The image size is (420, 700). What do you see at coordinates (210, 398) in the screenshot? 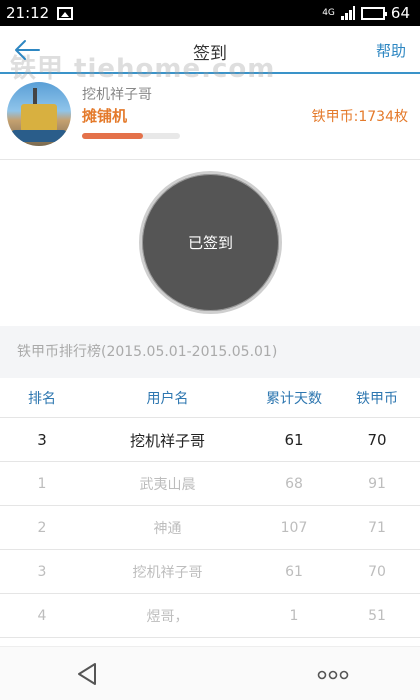
I see `ranking-table-header: 排名 用户名 累计天数 铁甲币` at bounding box center [210, 398].